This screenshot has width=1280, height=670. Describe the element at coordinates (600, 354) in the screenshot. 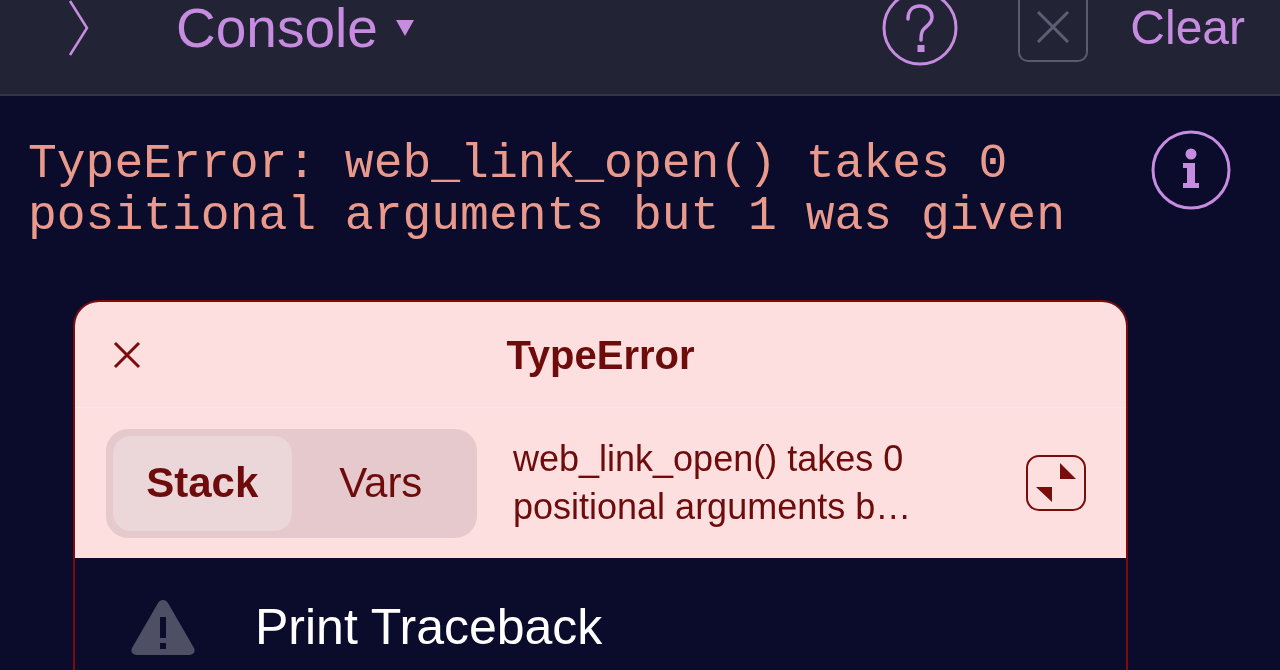

I see `error-title: TypeError` at that location.